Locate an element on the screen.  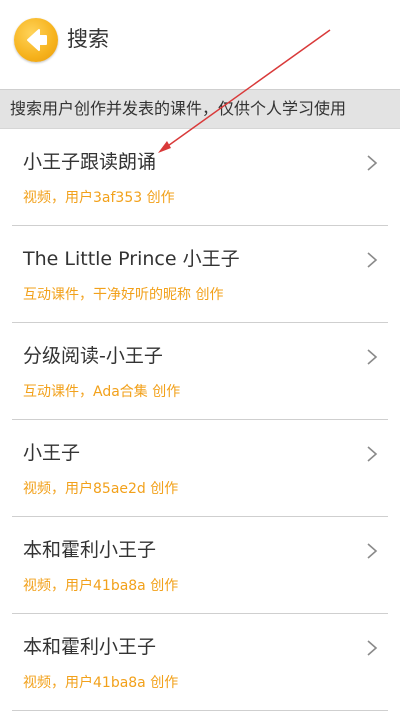
page-title: 搜索 is located at coordinates (88, 39).